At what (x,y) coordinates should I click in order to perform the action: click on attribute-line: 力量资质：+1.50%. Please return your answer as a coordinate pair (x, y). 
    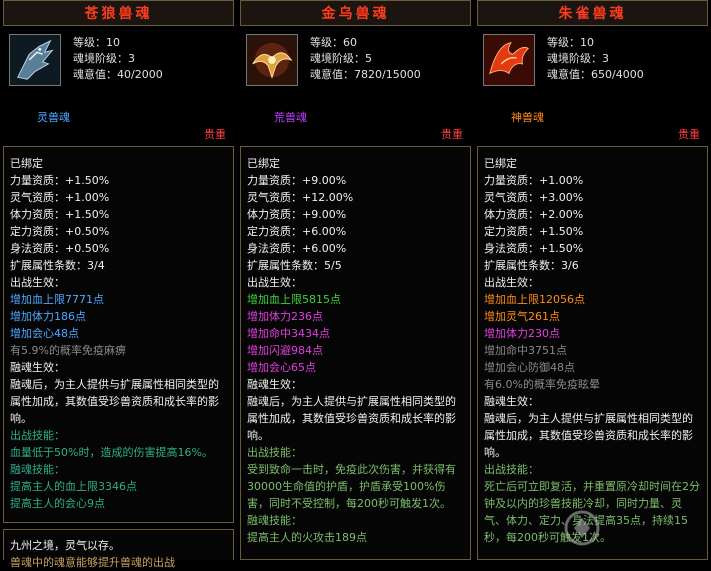
    Looking at the image, I should click on (60, 180).